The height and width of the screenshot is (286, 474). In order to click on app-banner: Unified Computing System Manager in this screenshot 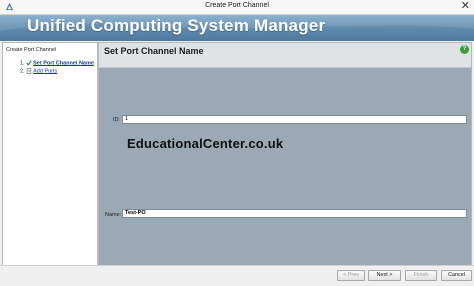, I will do `click(237, 28)`.